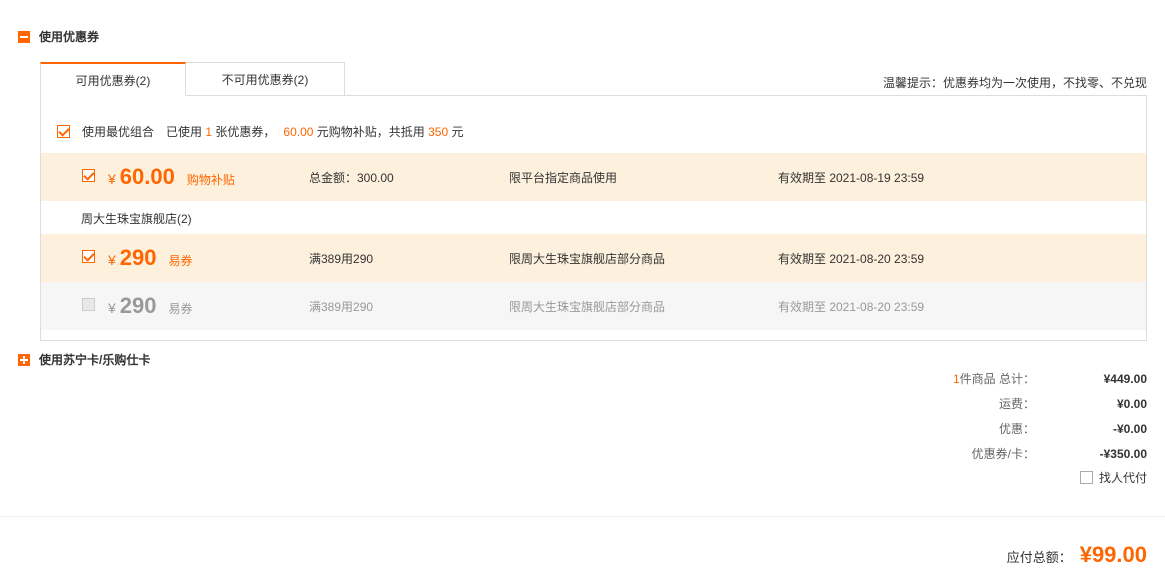 Image resolution: width=1165 pixels, height=571 pixels. Describe the element at coordinates (563, 177) in the screenshot. I see `coupon-scope: 限平台指定商品使用` at that location.